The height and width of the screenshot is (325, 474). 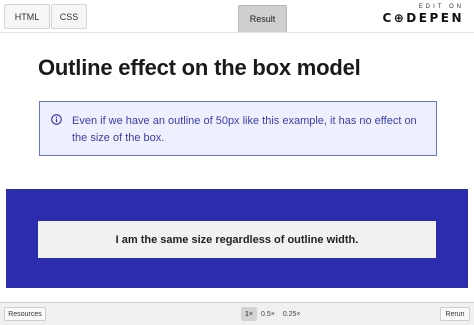 I want to click on zoom-1x-button: 1×, so click(x=249, y=314).